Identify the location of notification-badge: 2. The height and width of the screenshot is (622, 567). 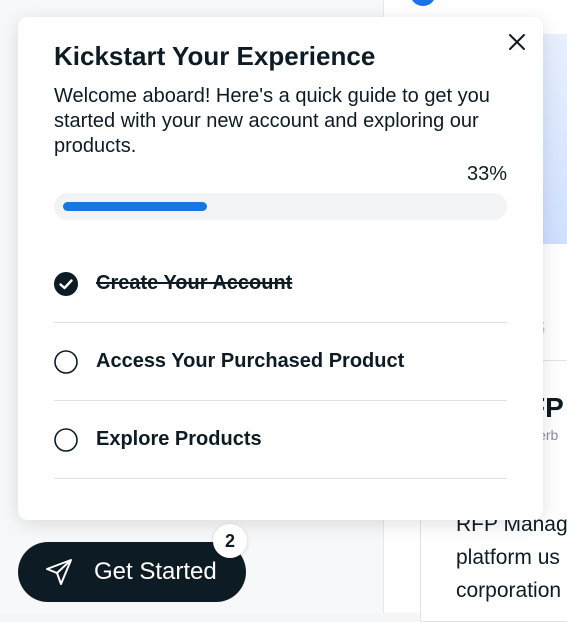
(230, 541).